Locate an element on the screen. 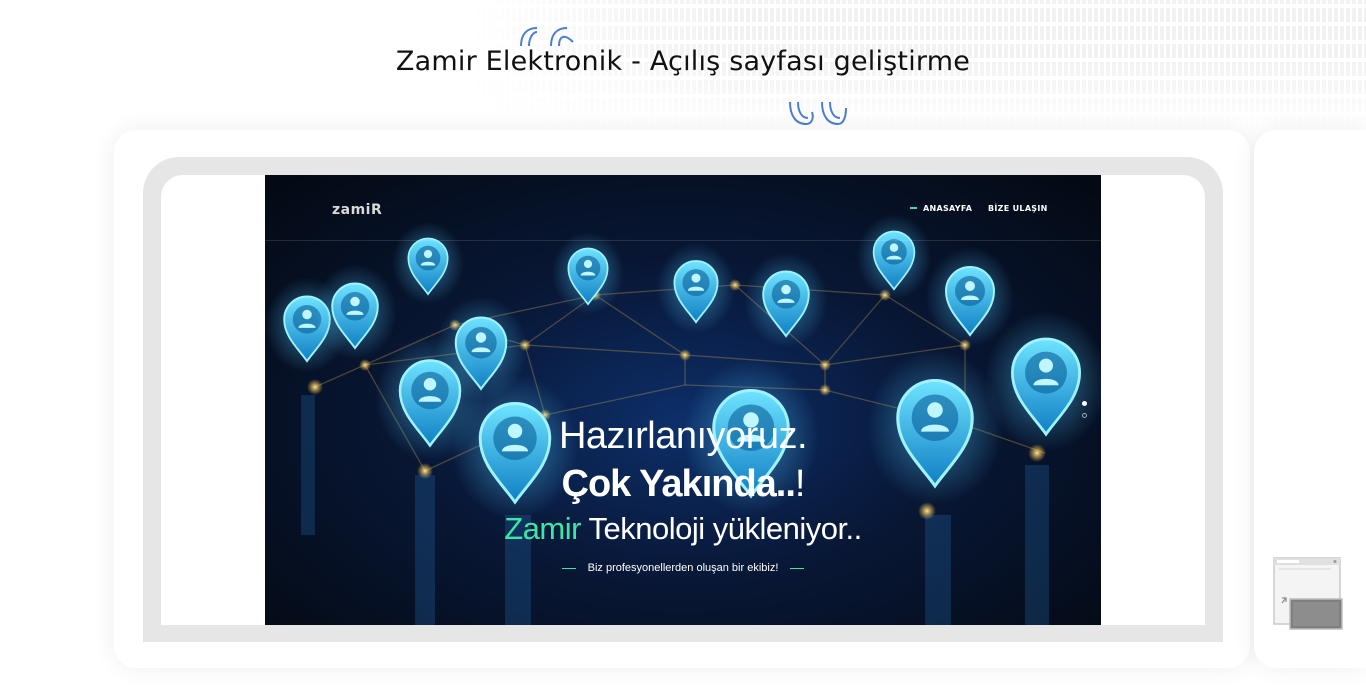 The width and height of the screenshot is (1366, 692). hero-tagline: Biz profesyonellerden oluşan bir ekibiz! is located at coordinates (683, 568).